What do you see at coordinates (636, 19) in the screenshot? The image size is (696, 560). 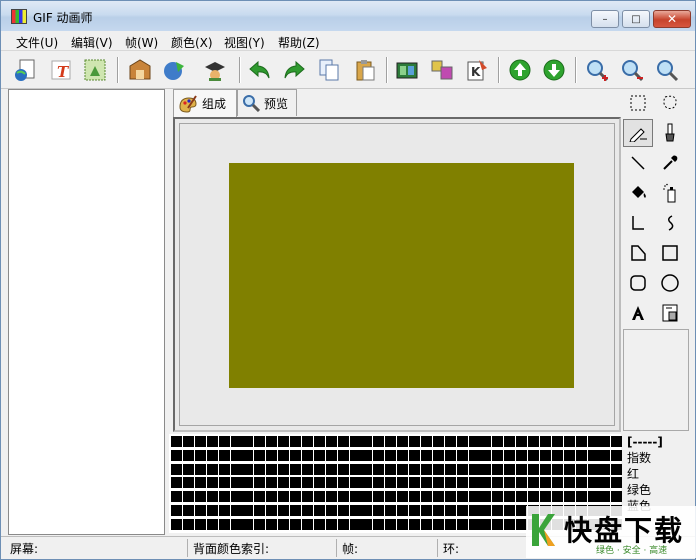 I see `maximize-button: □` at bounding box center [636, 19].